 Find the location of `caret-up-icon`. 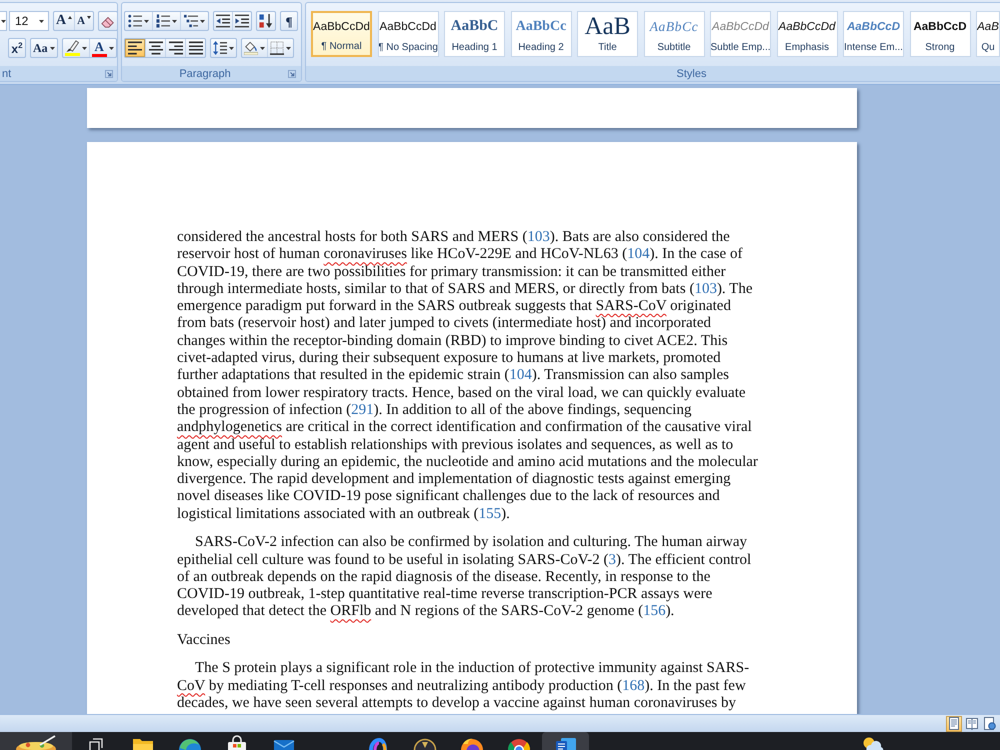

caret-up-icon is located at coordinates (70, 17).